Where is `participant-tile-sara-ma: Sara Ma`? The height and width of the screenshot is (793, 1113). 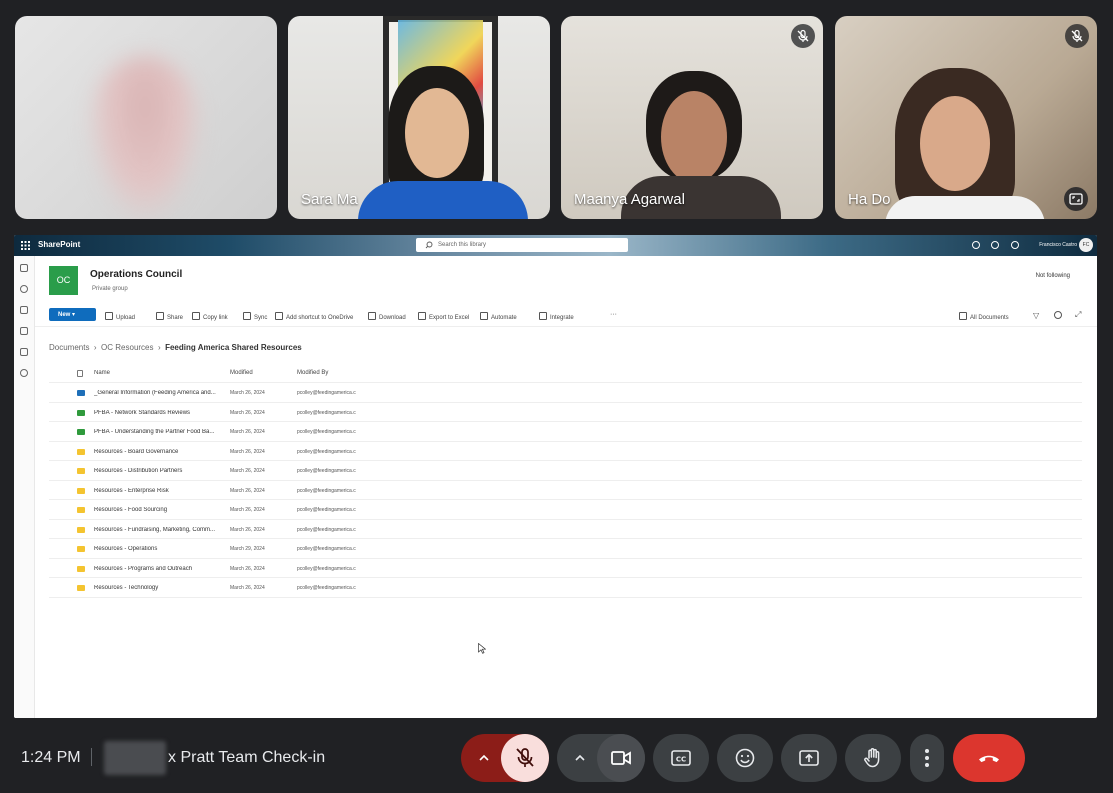 participant-tile-sara-ma: Sara Ma is located at coordinates (419, 117).